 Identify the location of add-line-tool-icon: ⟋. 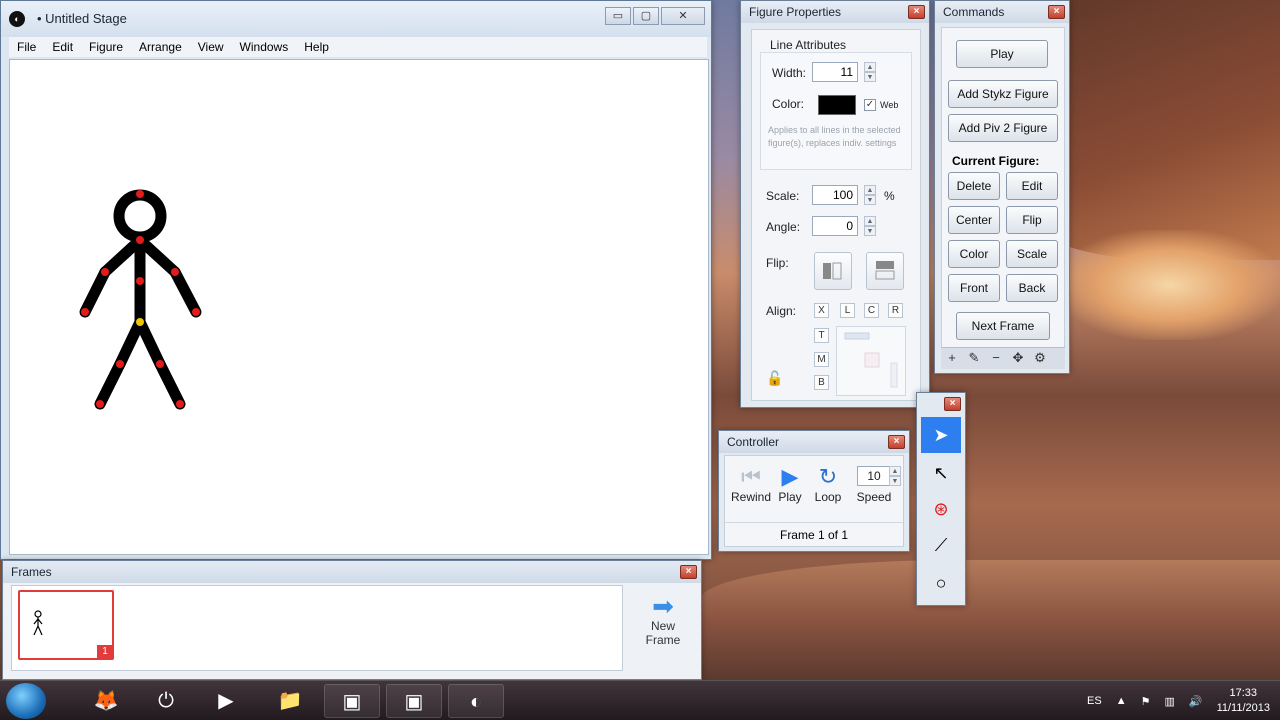
(941, 545).